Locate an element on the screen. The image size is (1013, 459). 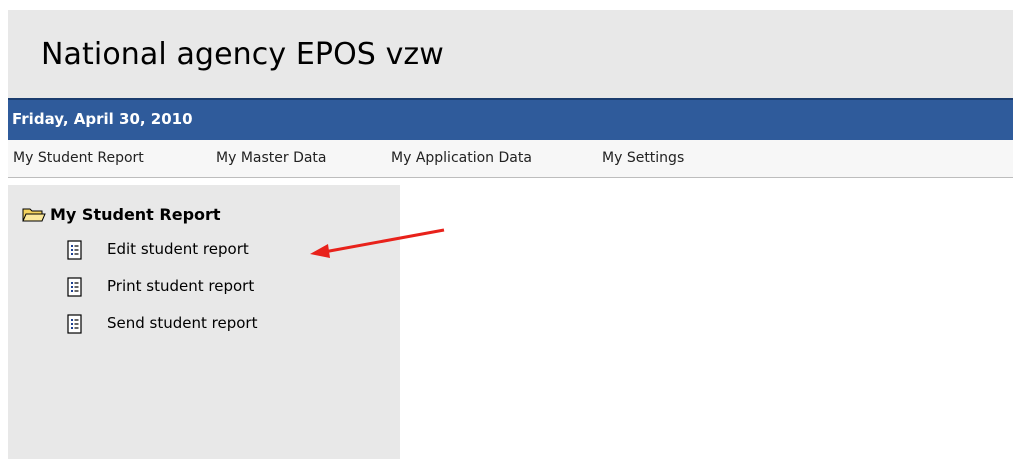
sidebar-item-label: Print student report is located at coordinates (181, 286).